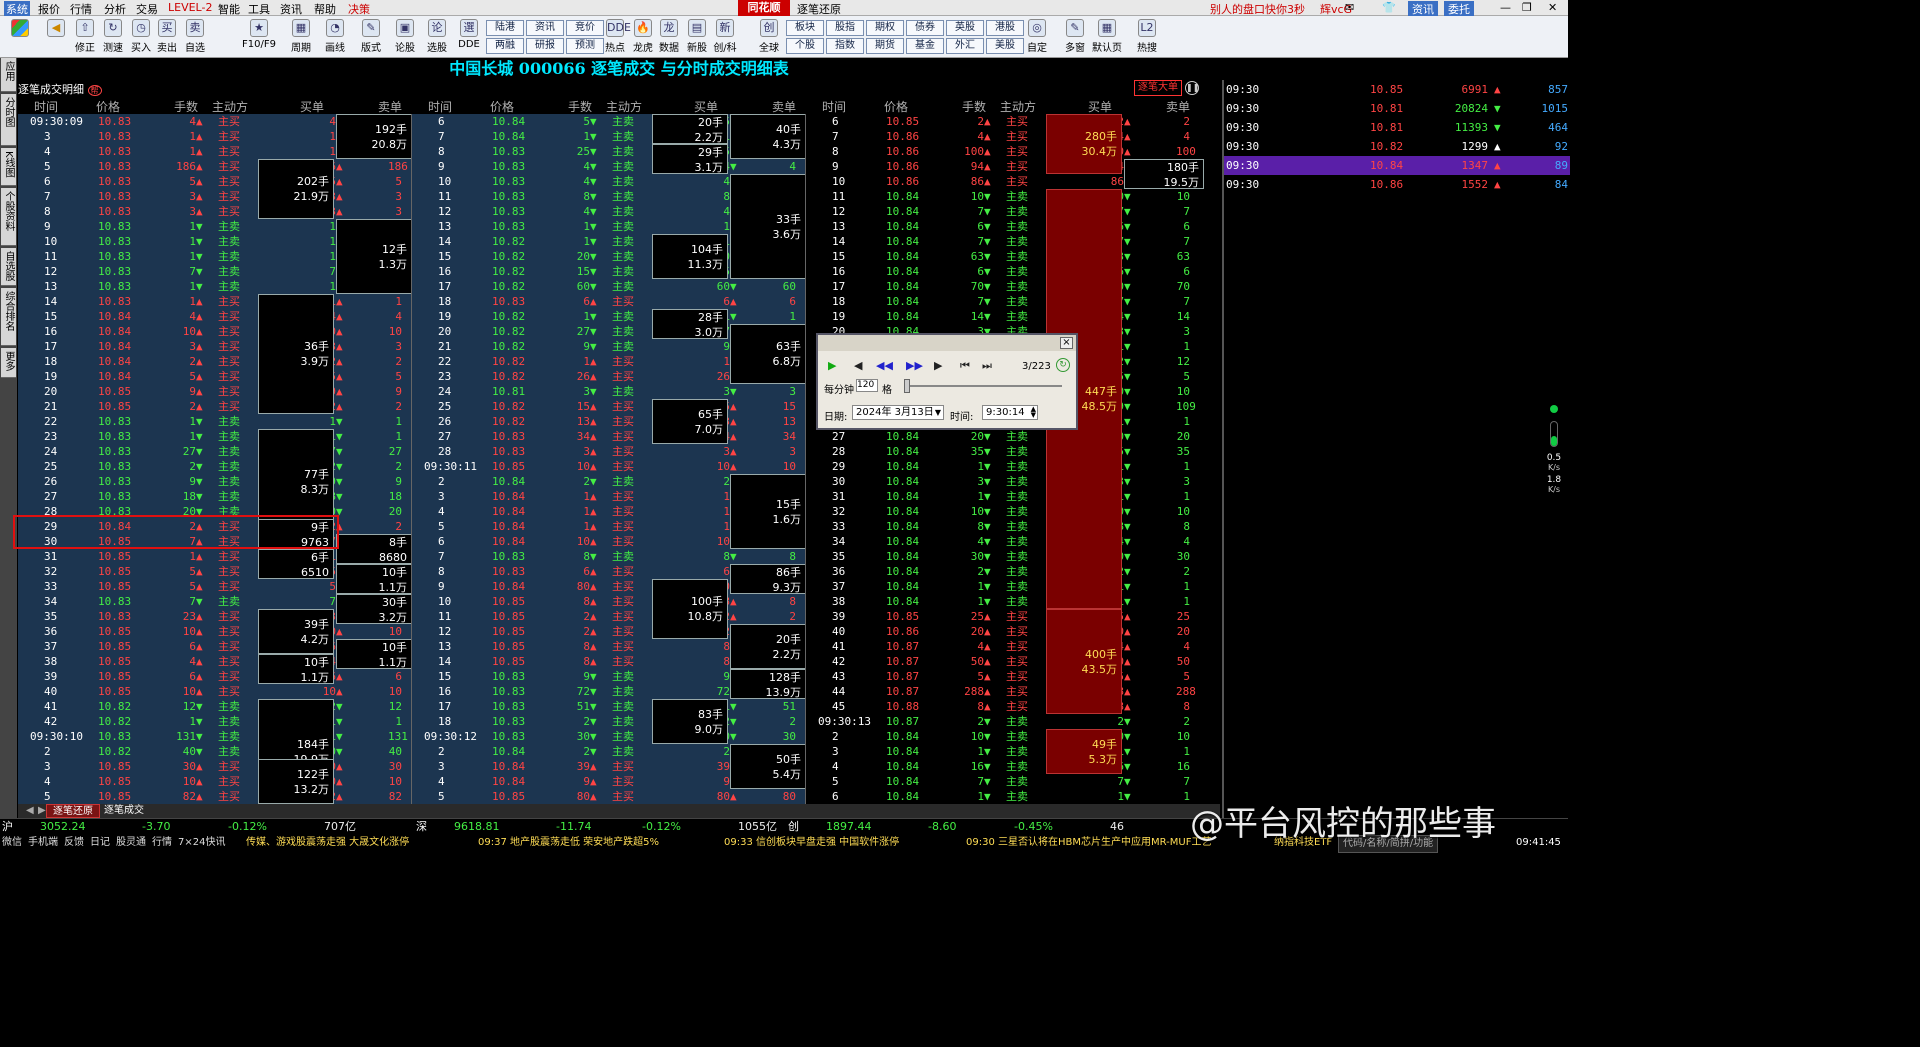  Describe the element at coordinates (925, 28) in the screenshot. I see `toolbar-button: 债券` at that location.